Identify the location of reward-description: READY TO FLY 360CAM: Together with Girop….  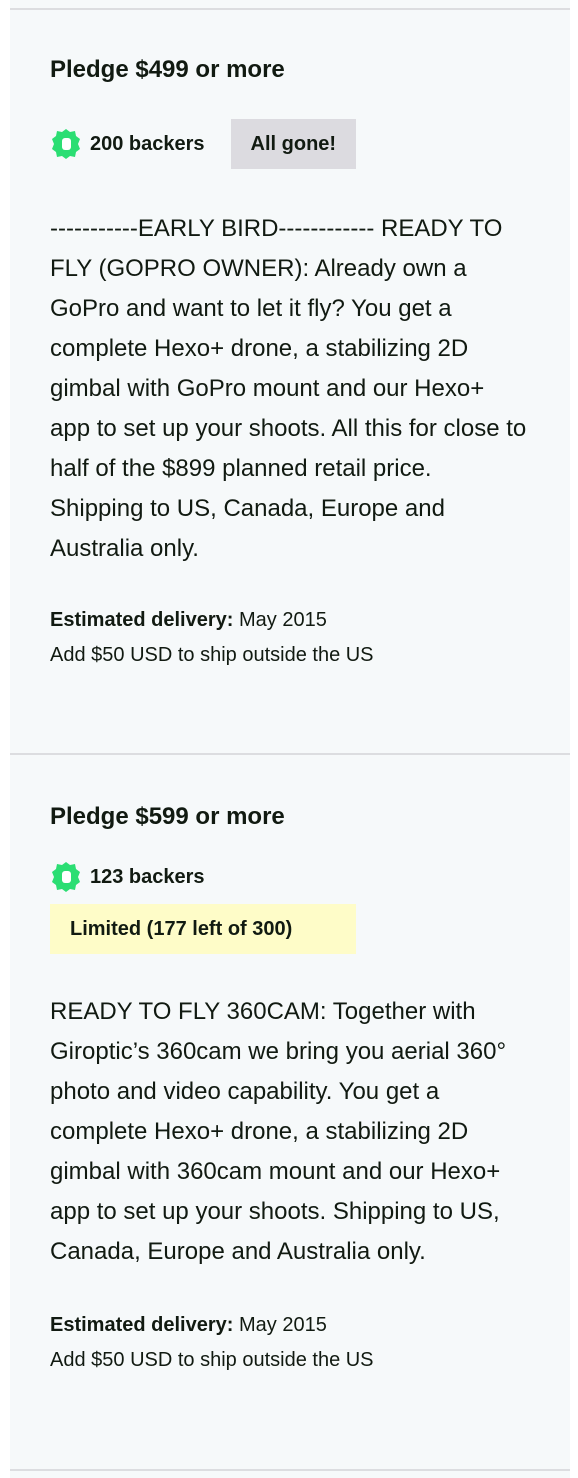
(278, 1131).